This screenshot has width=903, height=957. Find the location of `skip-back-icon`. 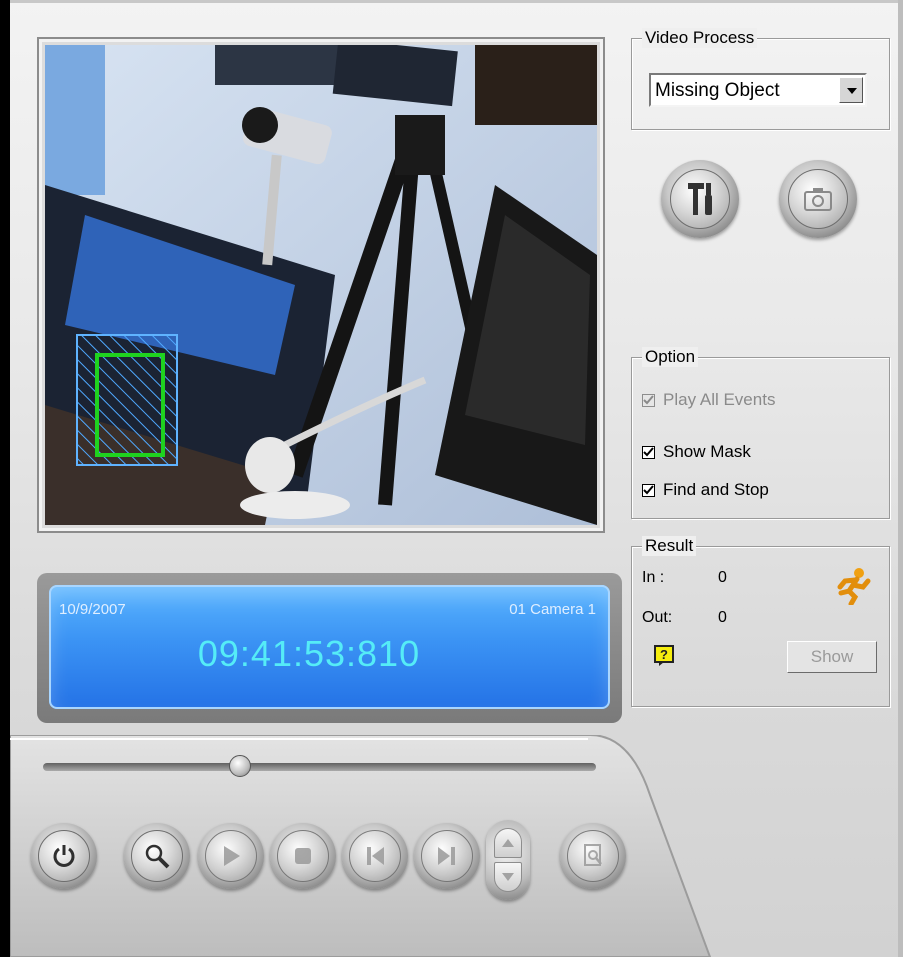

skip-back-icon is located at coordinates (375, 856).